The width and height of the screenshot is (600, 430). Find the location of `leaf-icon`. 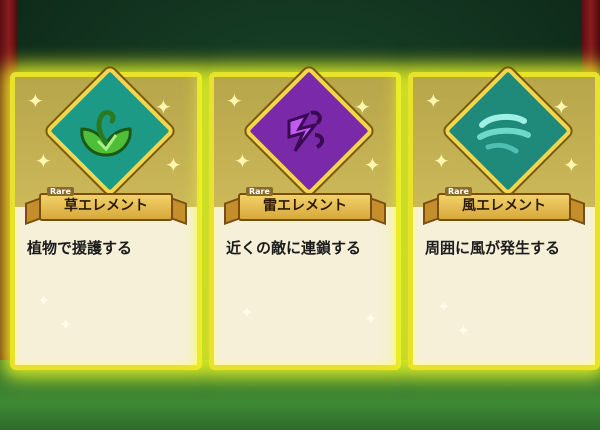

leaf-icon is located at coordinates (106, 133).